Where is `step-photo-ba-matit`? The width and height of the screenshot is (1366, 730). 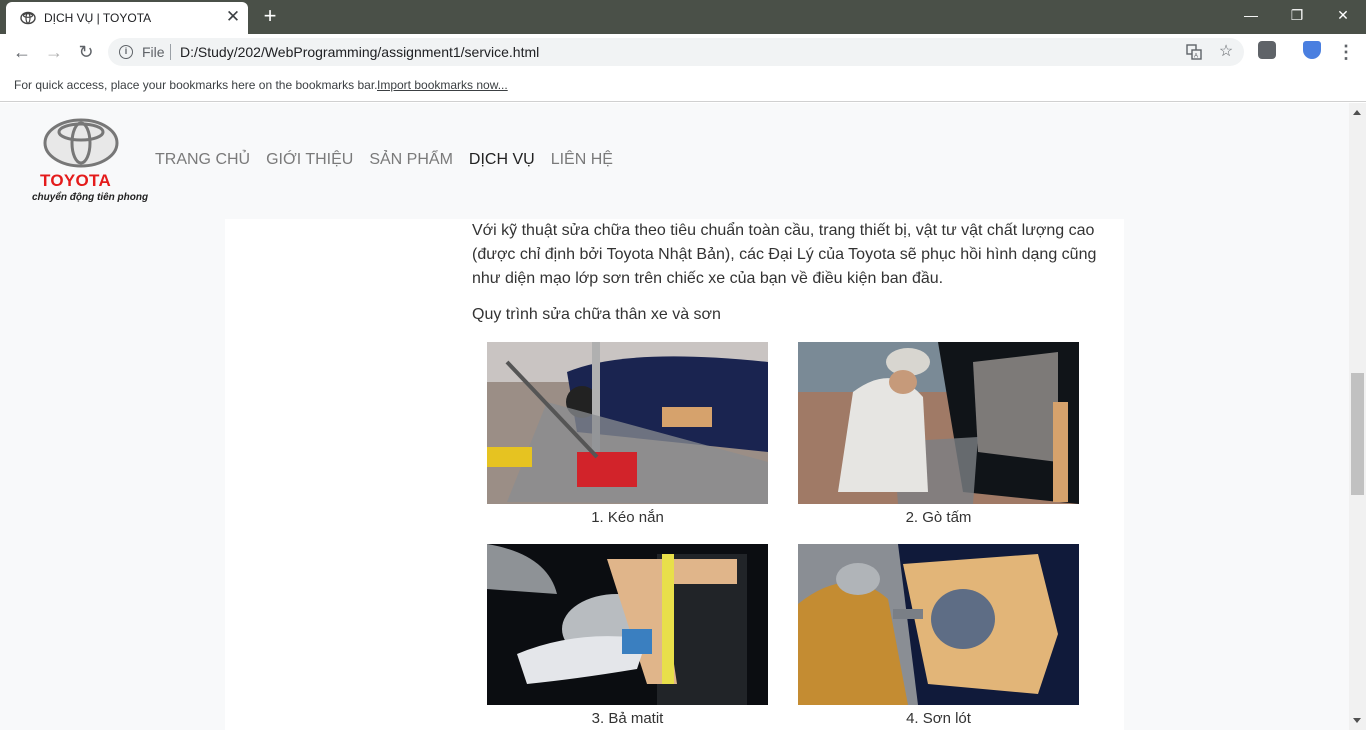
step-photo-ba-matit is located at coordinates (627, 624).